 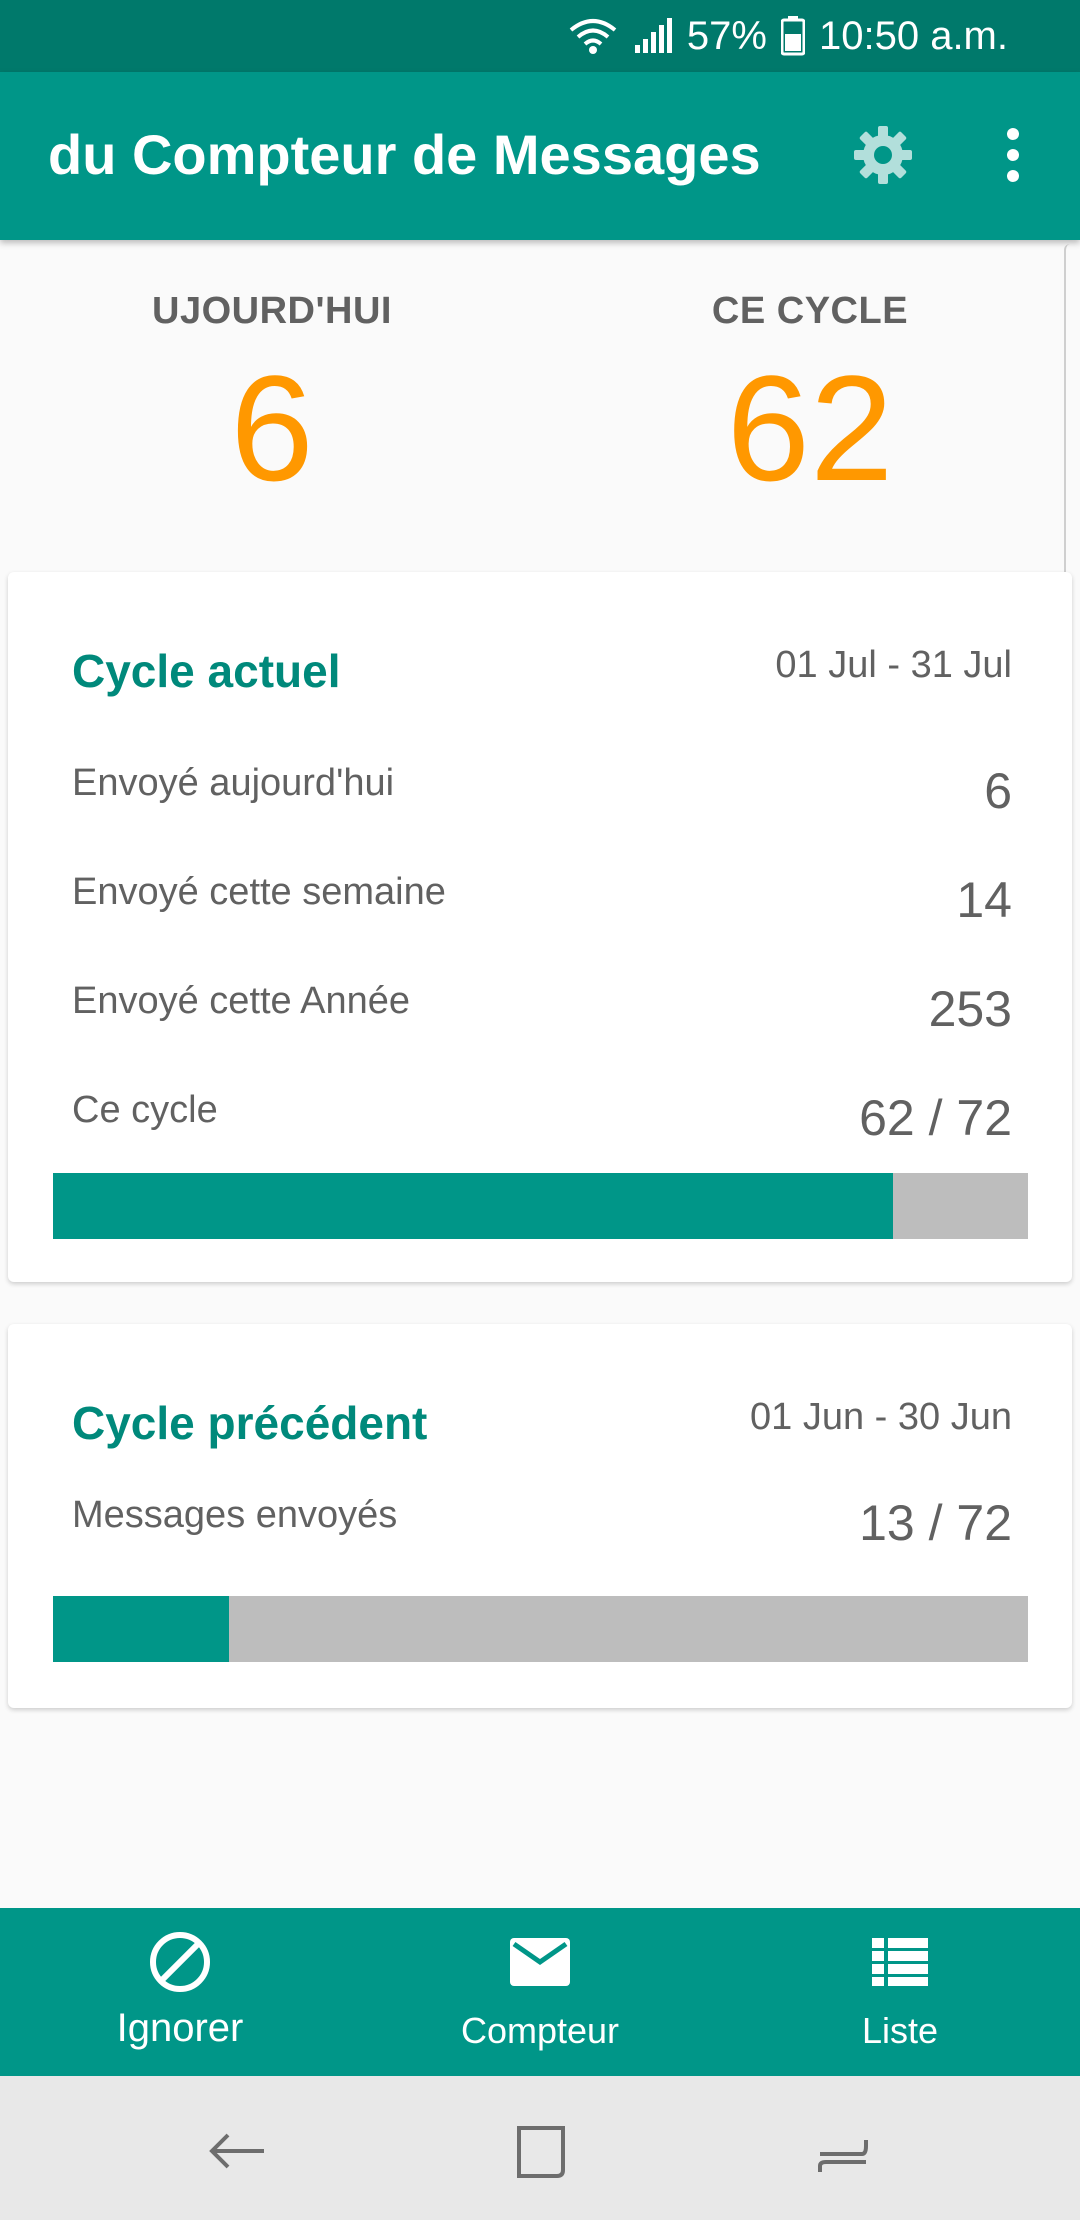 What do you see at coordinates (272, 428) in the screenshot?
I see `today-count: 6` at bounding box center [272, 428].